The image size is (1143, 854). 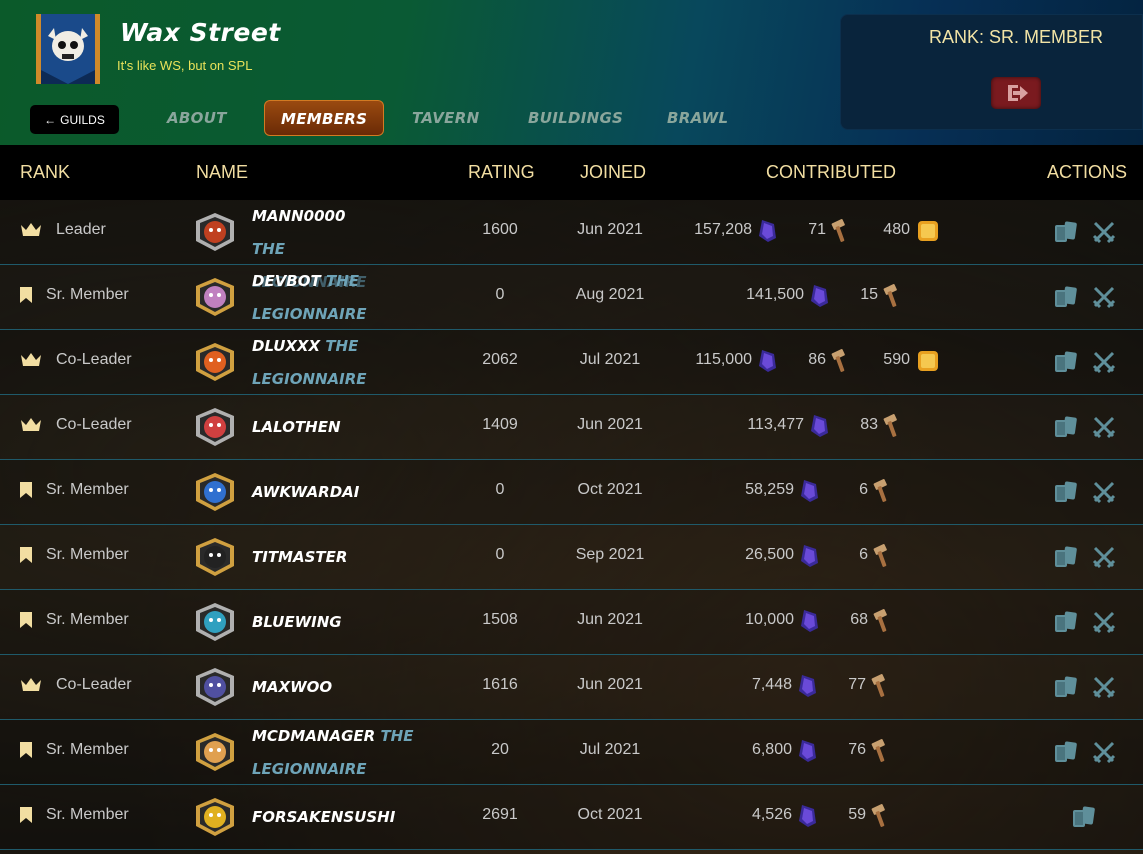 What do you see at coordinates (896, 229) in the screenshot?
I see `guild-coin-contribution: 480` at bounding box center [896, 229].